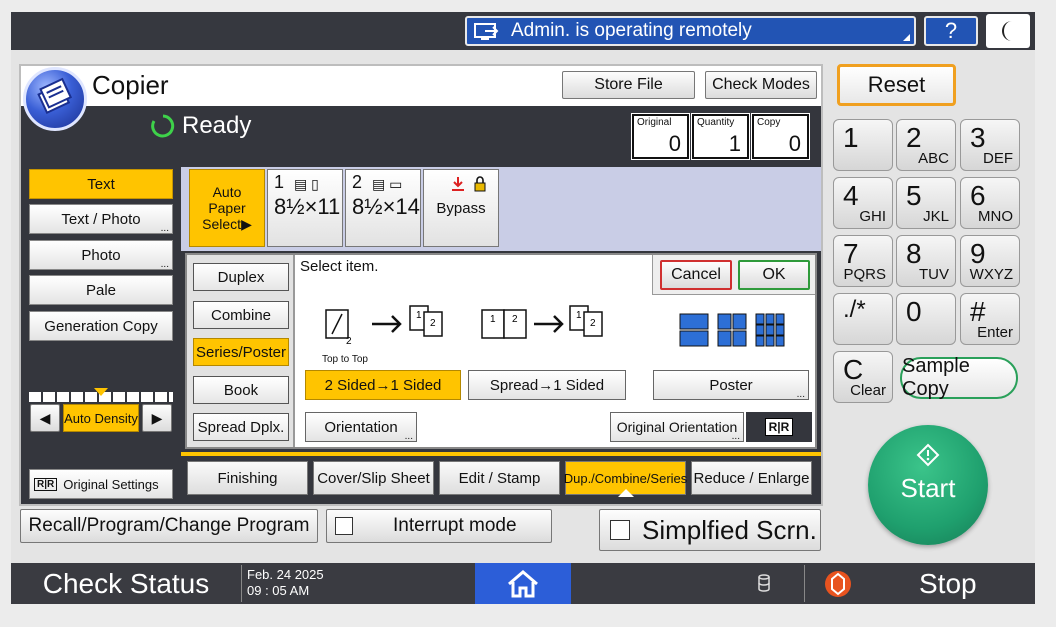  I want to click on status-text: Ready, so click(217, 125).